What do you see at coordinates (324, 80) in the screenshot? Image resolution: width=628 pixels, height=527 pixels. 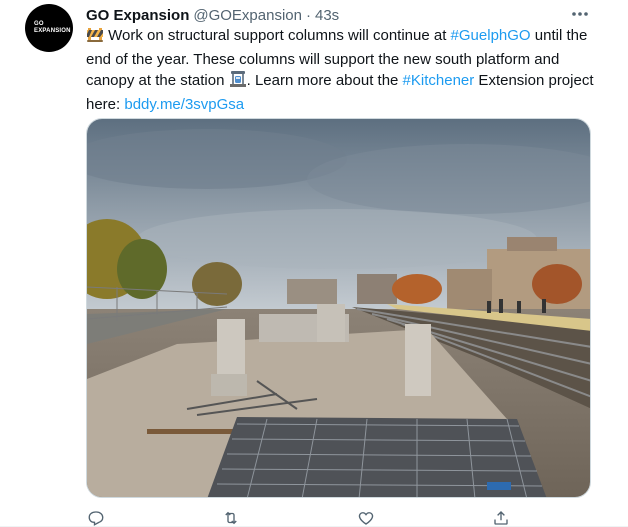 I see `tweet-text-part3: . Learn more about the` at bounding box center [324, 80].